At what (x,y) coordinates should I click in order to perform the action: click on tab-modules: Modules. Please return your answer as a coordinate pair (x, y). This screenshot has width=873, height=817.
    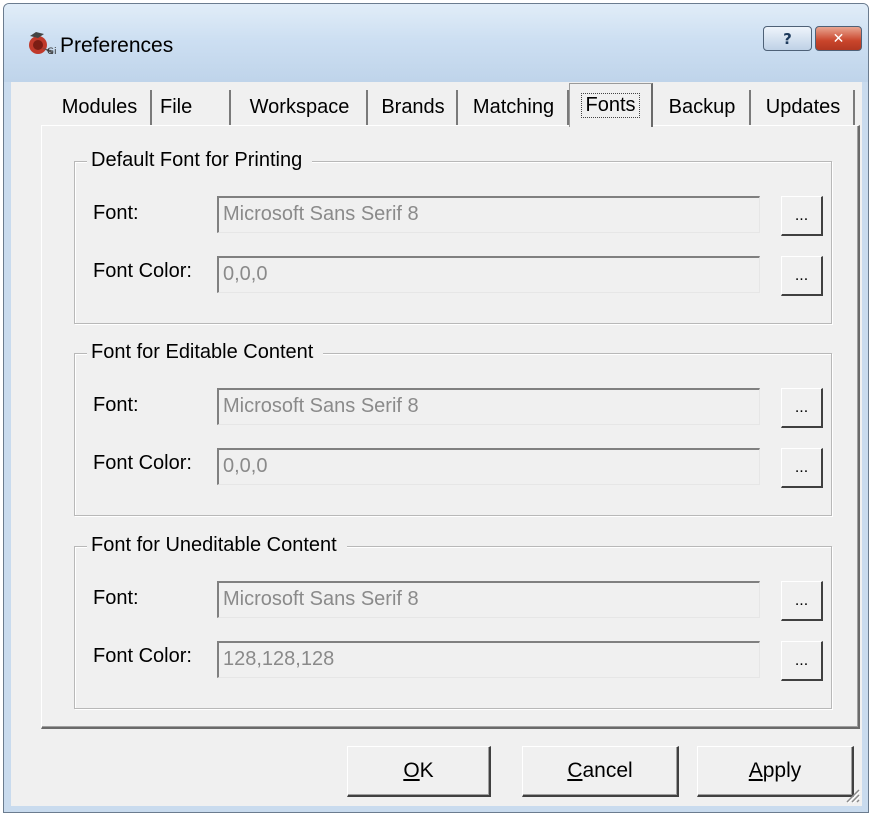
    Looking at the image, I should click on (100, 107).